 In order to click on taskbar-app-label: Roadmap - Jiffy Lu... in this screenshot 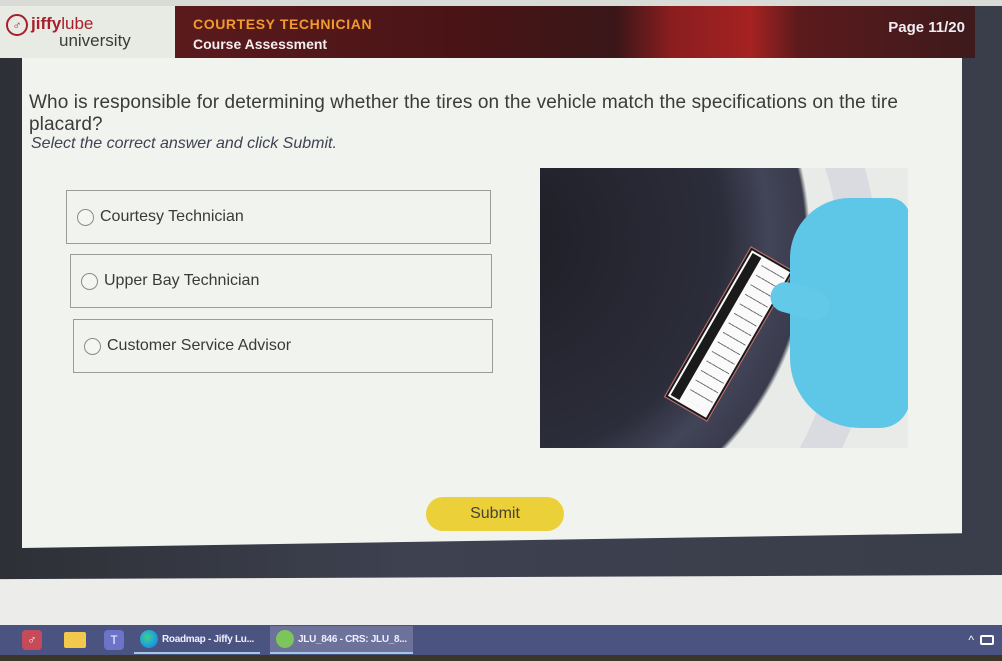, I will do `click(208, 639)`.